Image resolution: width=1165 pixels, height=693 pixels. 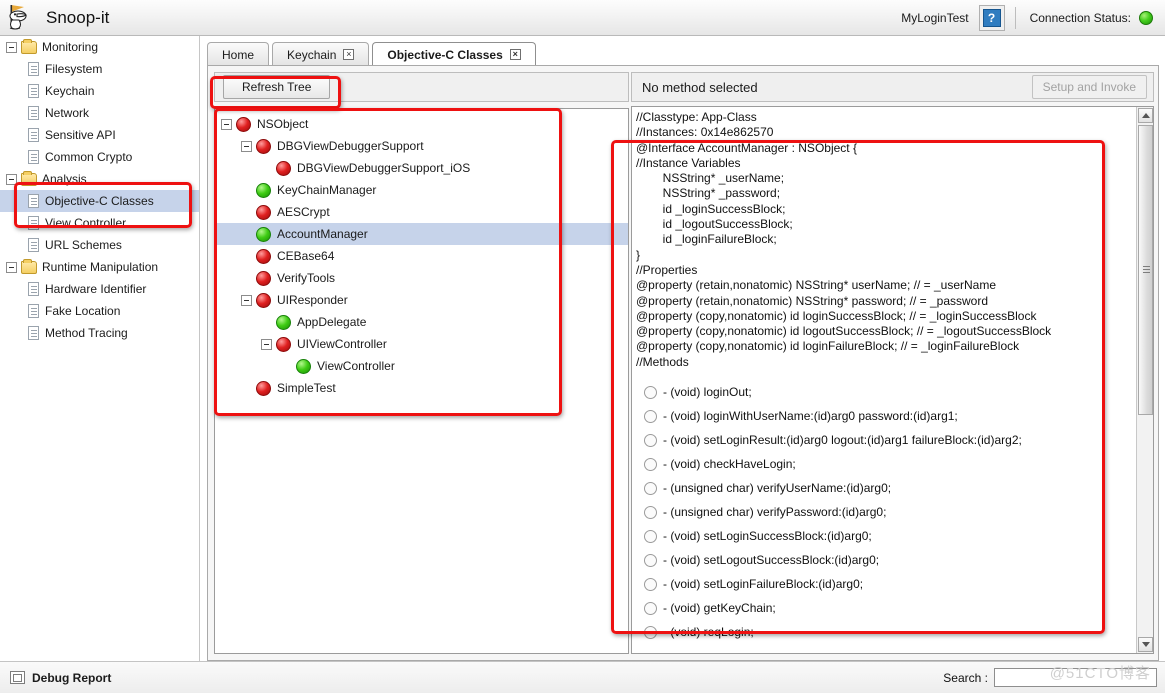 What do you see at coordinates (1145, 270) in the screenshot?
I see `scrollbar-thumb` at bounding box center [1145, 270].